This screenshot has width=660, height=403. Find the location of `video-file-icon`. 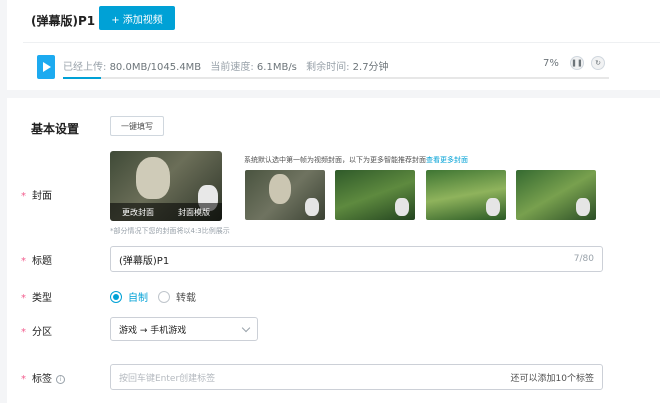

video-file-icon is located at coordinates (46, 67).